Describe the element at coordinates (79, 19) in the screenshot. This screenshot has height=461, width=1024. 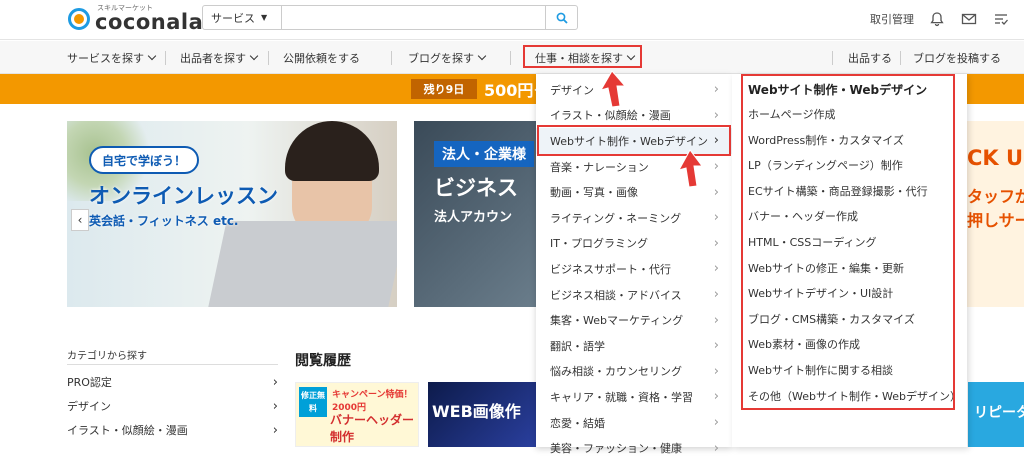
I see `logo-icon` at that location.